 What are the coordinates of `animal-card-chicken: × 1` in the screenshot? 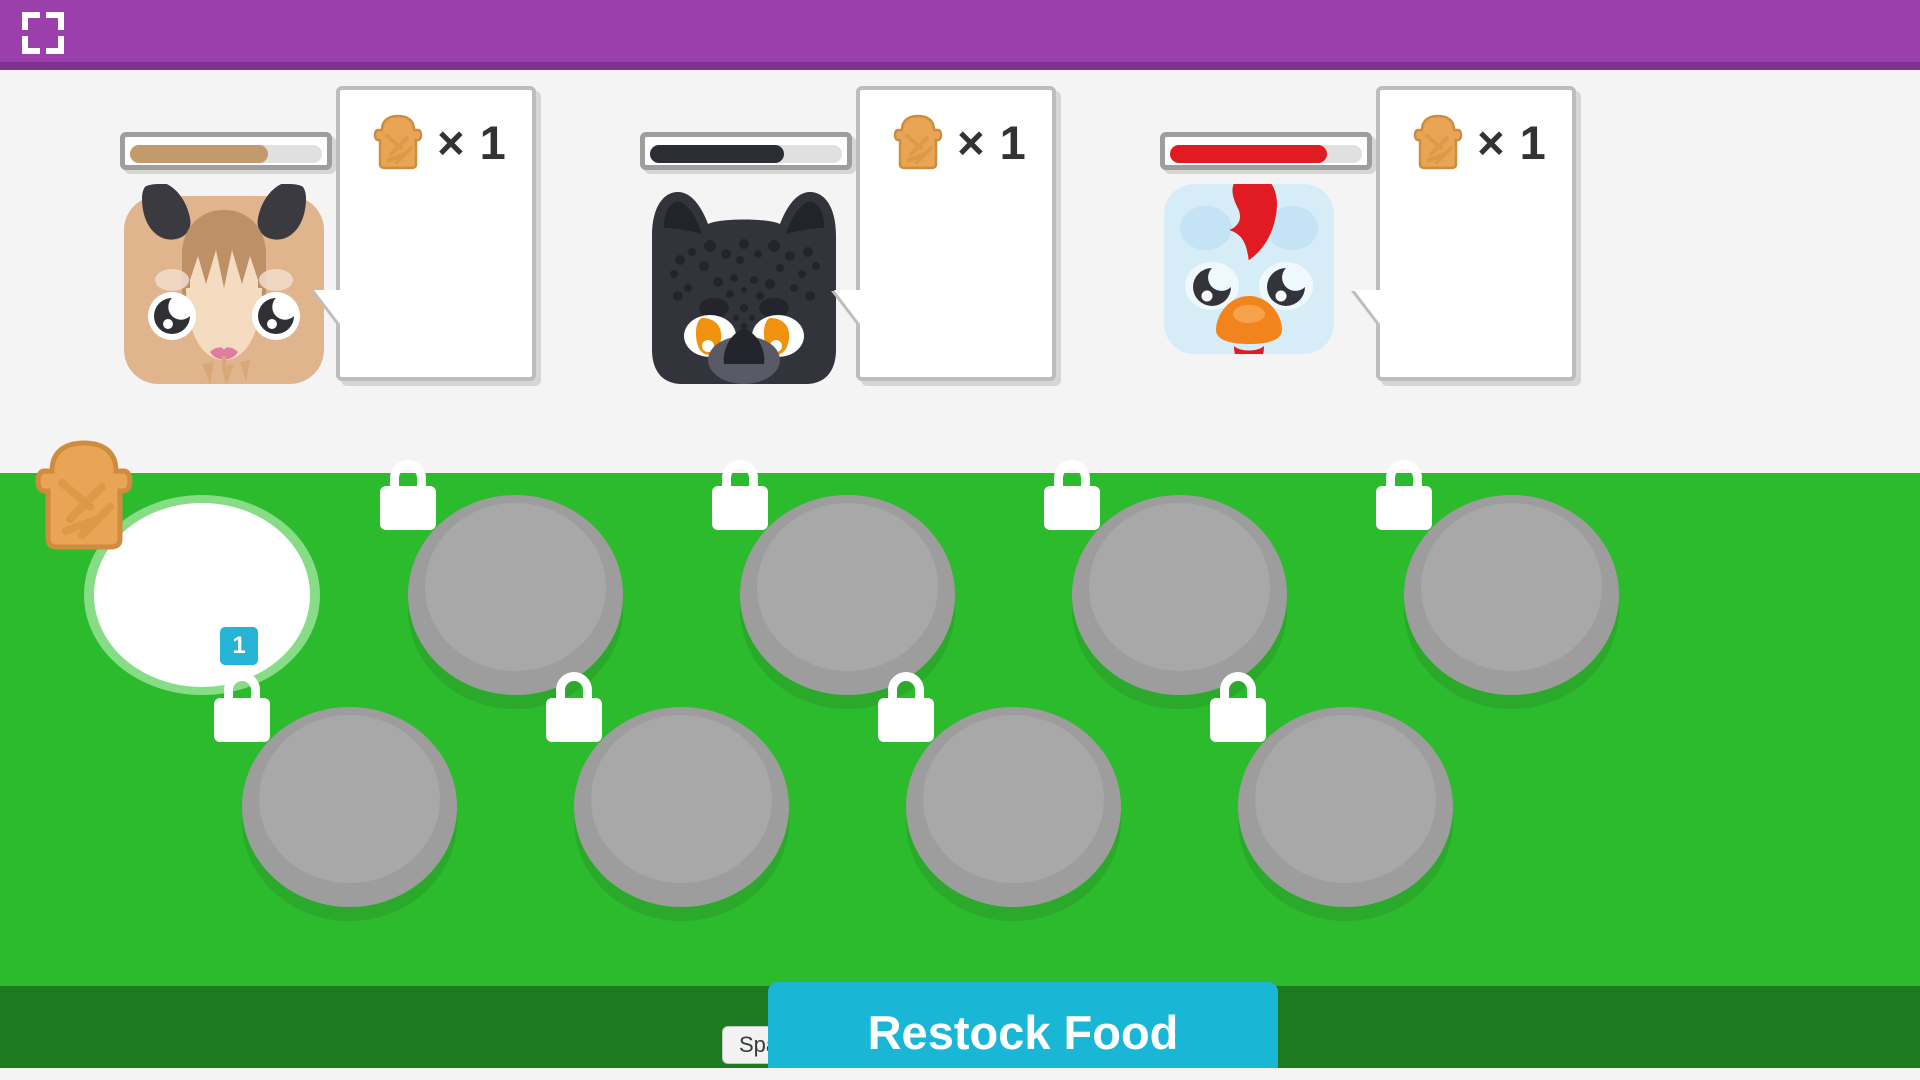 It's located at (1363, 271).